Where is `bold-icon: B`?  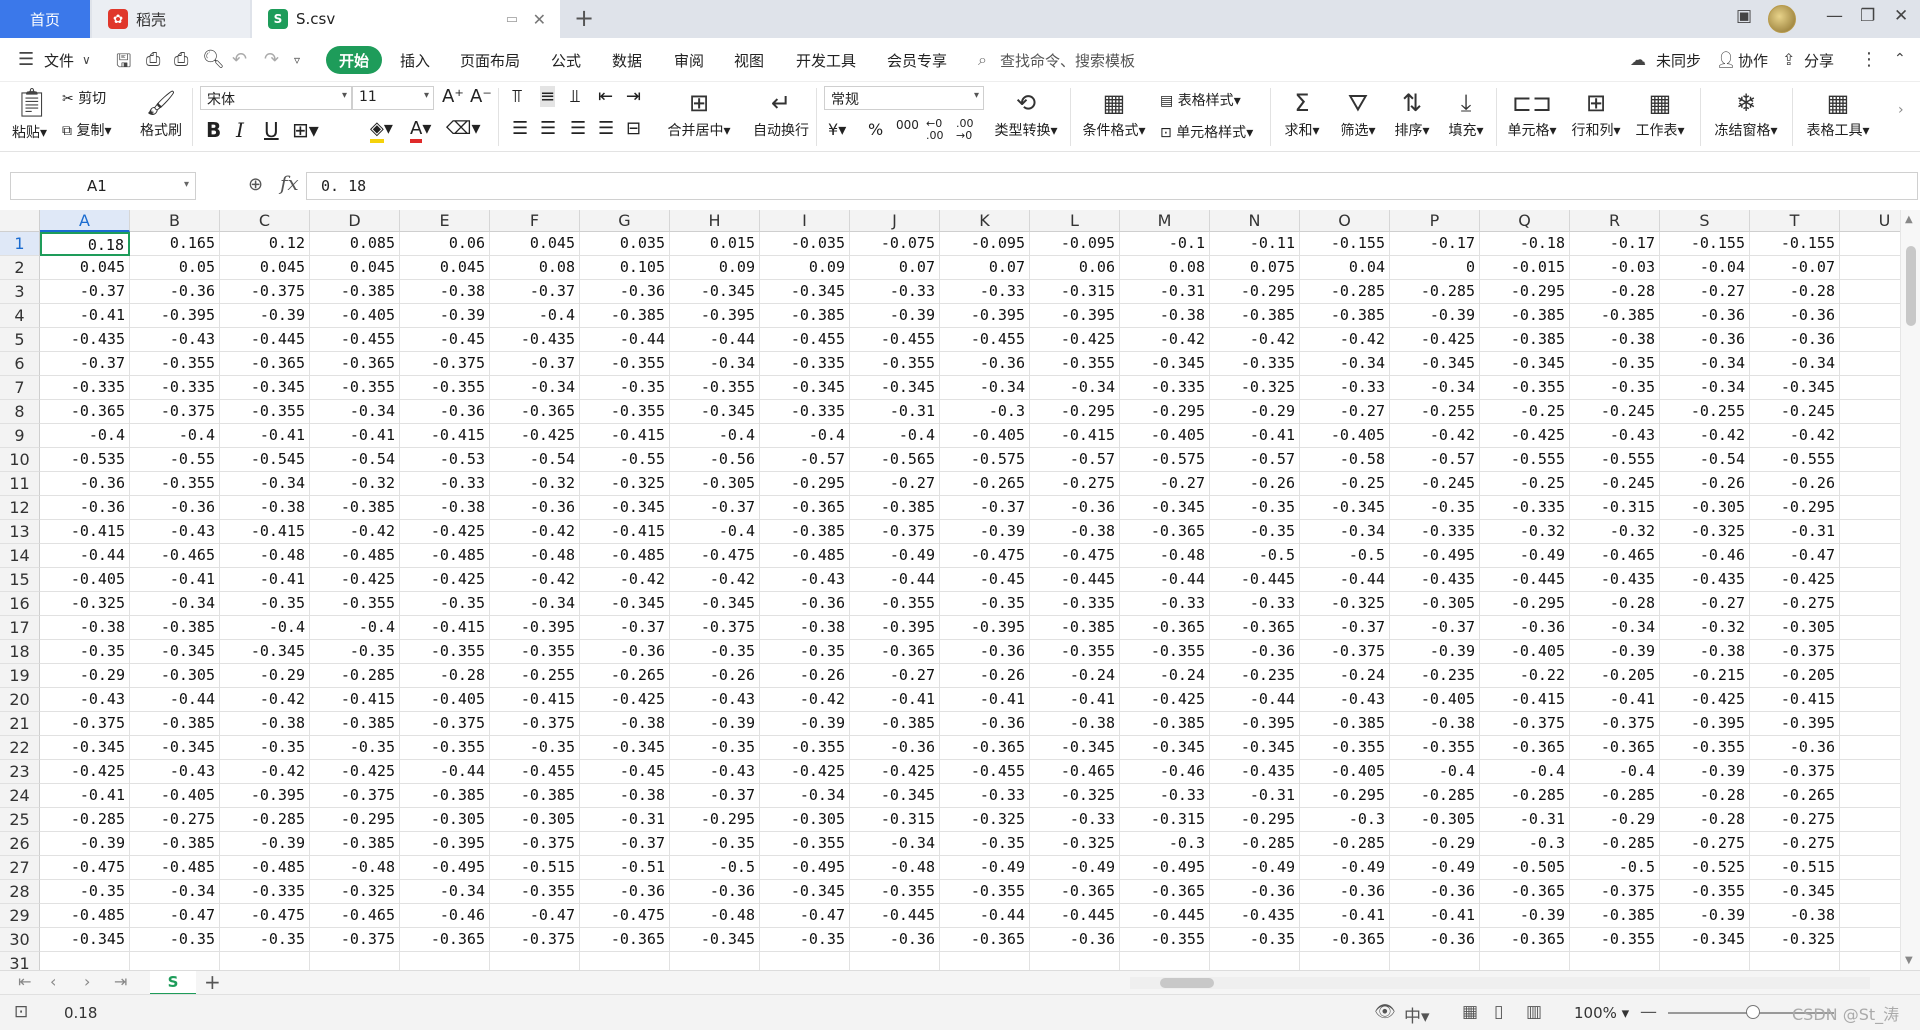 bold-icon: B is located at coordinates (213, 130).